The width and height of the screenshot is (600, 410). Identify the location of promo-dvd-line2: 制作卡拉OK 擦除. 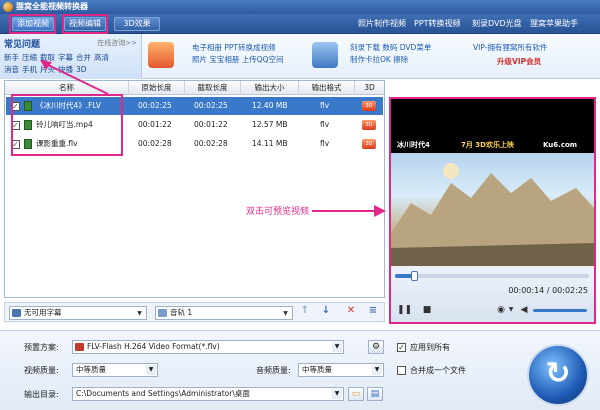
(379, 59).